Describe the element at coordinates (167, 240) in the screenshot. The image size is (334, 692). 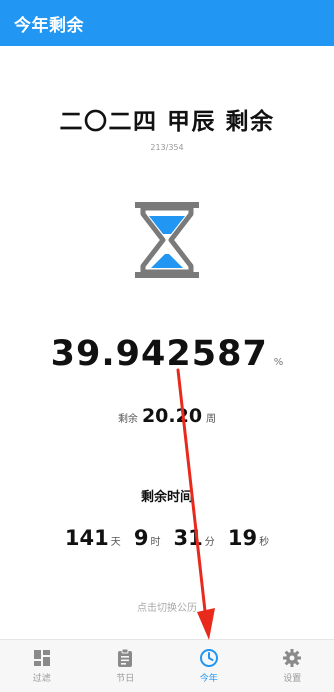
I see `hourglass-icon` at that location.